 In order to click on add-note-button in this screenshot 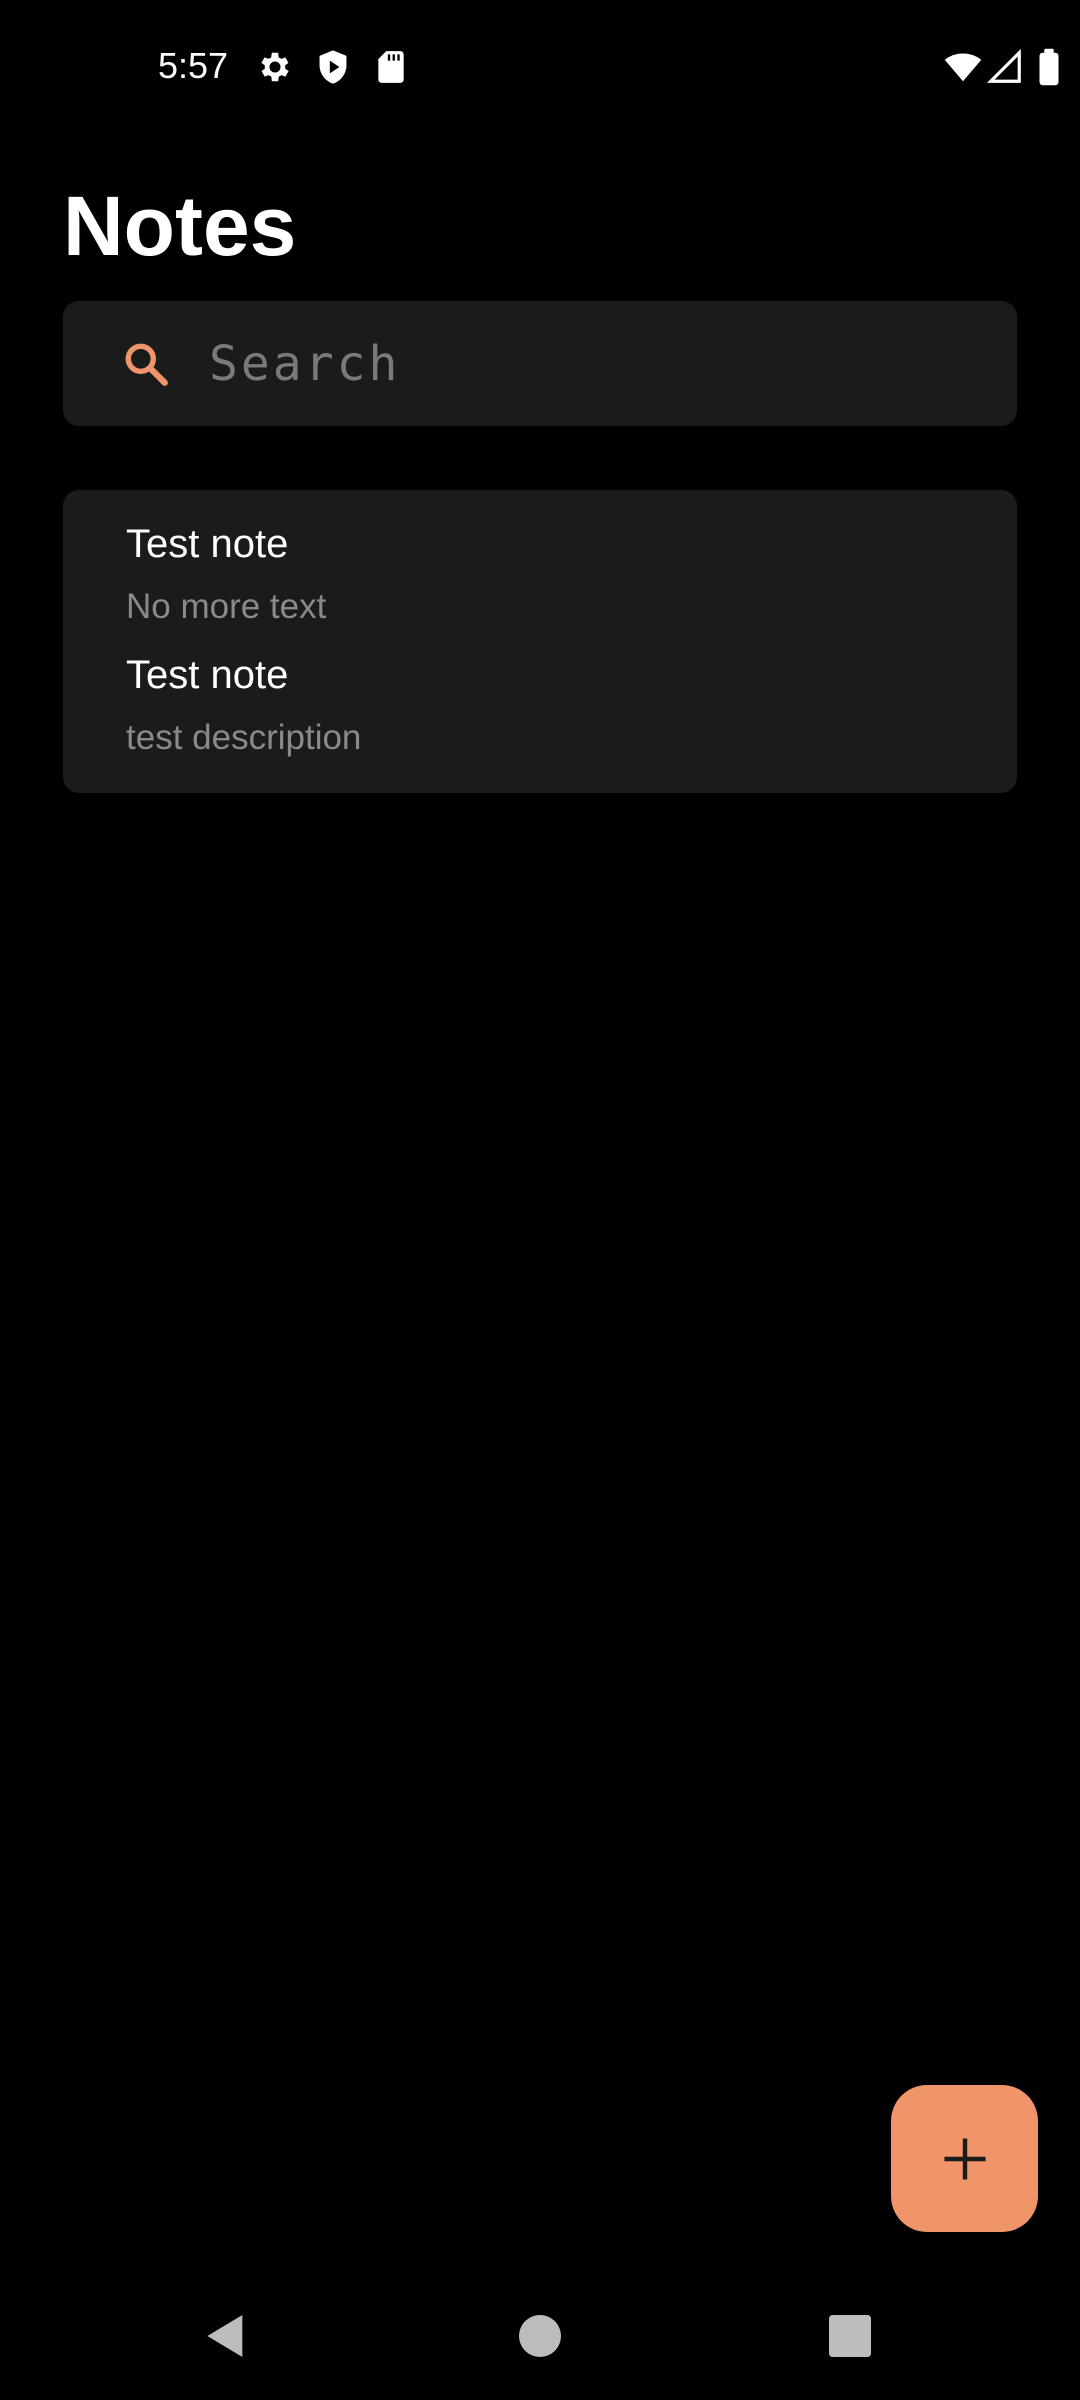, I will do `click(964, 2158)`.